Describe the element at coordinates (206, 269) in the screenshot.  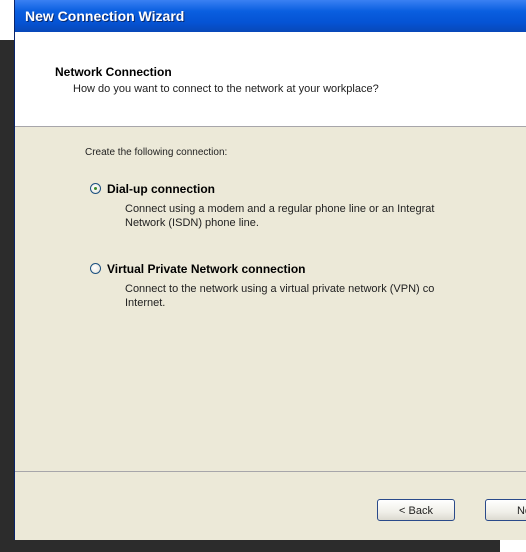
I see `vpn-label: Virtual Private Network connection` at that location.